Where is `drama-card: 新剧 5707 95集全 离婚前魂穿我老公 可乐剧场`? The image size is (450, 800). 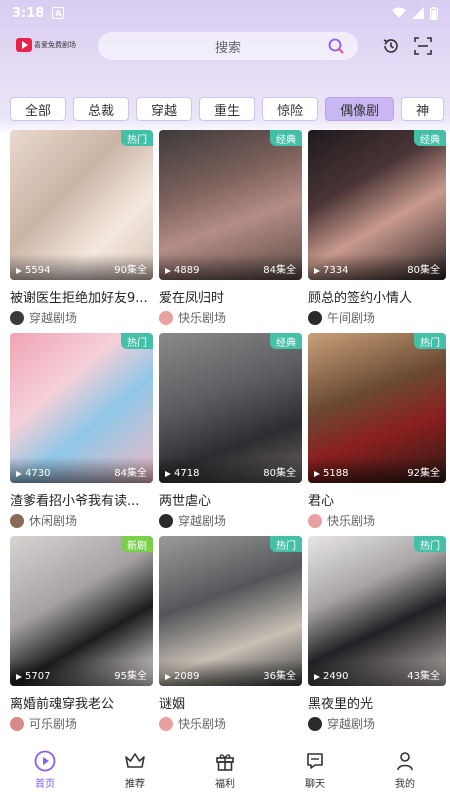 drama-card: 新剧 5707 95集全 离婚前魂穿我老公 可乐剧场 is located at coordinates (81, 637).